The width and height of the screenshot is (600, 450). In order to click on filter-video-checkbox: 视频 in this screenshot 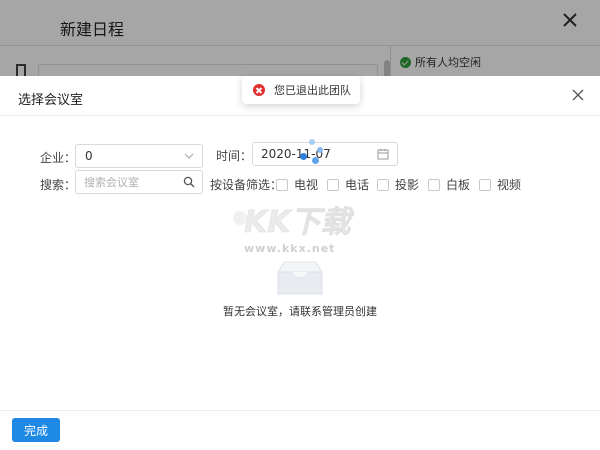, I will do `click(500, 184)`.